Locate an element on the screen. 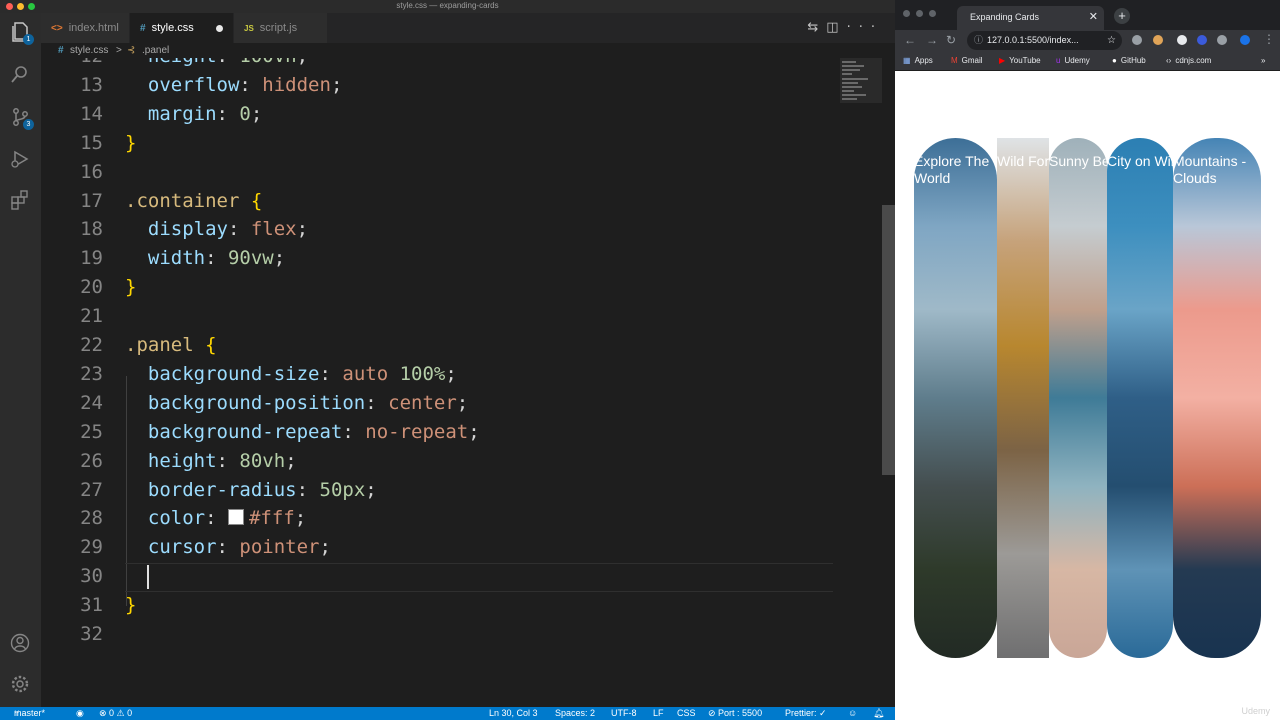  panel-sunny-beach: Sunny Beach is located at coordinates (1078, 398).